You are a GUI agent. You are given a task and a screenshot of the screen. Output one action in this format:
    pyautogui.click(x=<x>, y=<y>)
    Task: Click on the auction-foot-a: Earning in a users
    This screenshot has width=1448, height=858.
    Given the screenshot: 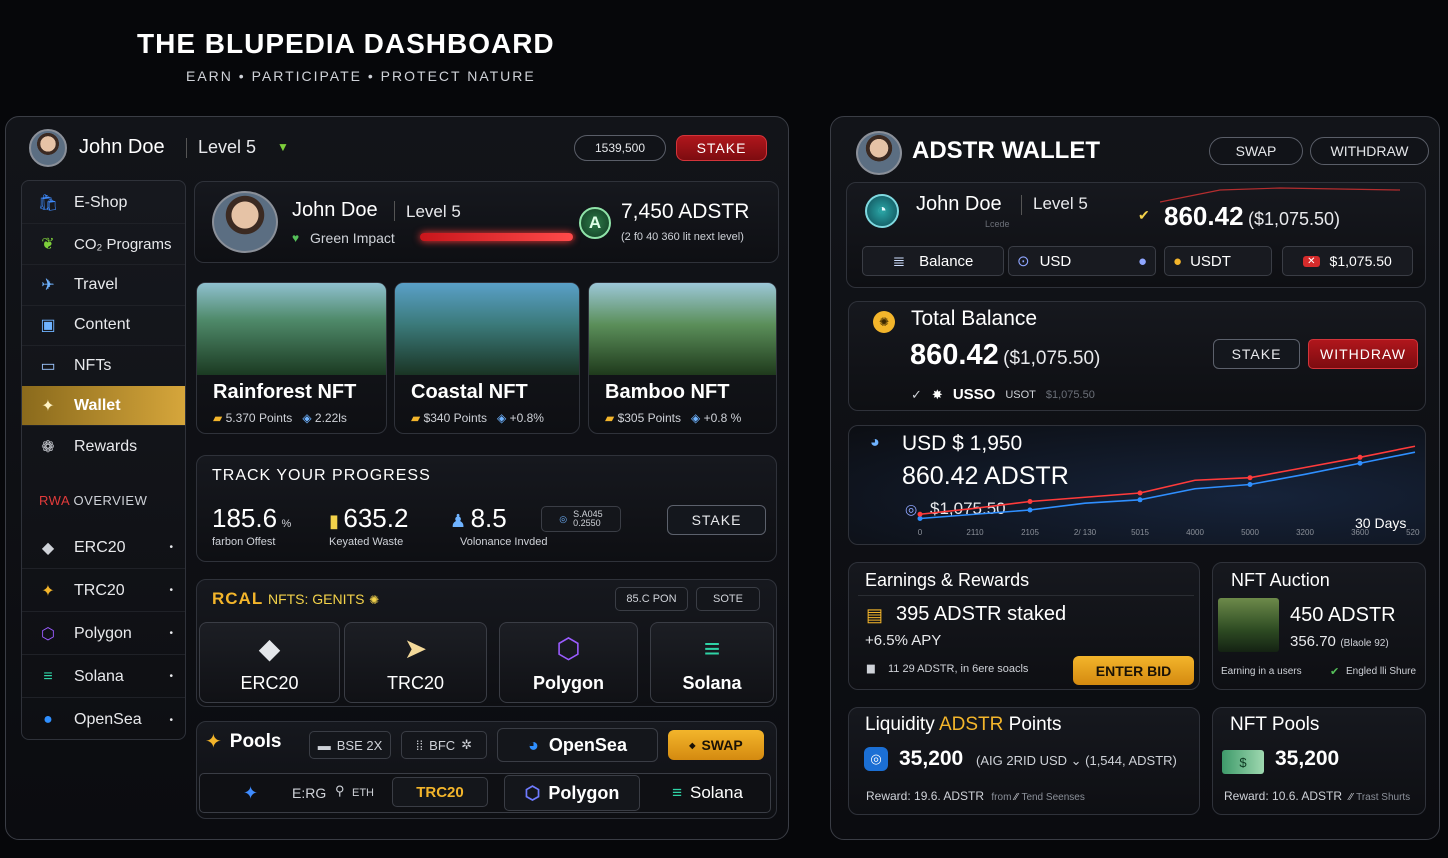 What is the action you would take?
    pyautogui.click(x=1261, y=671)
    